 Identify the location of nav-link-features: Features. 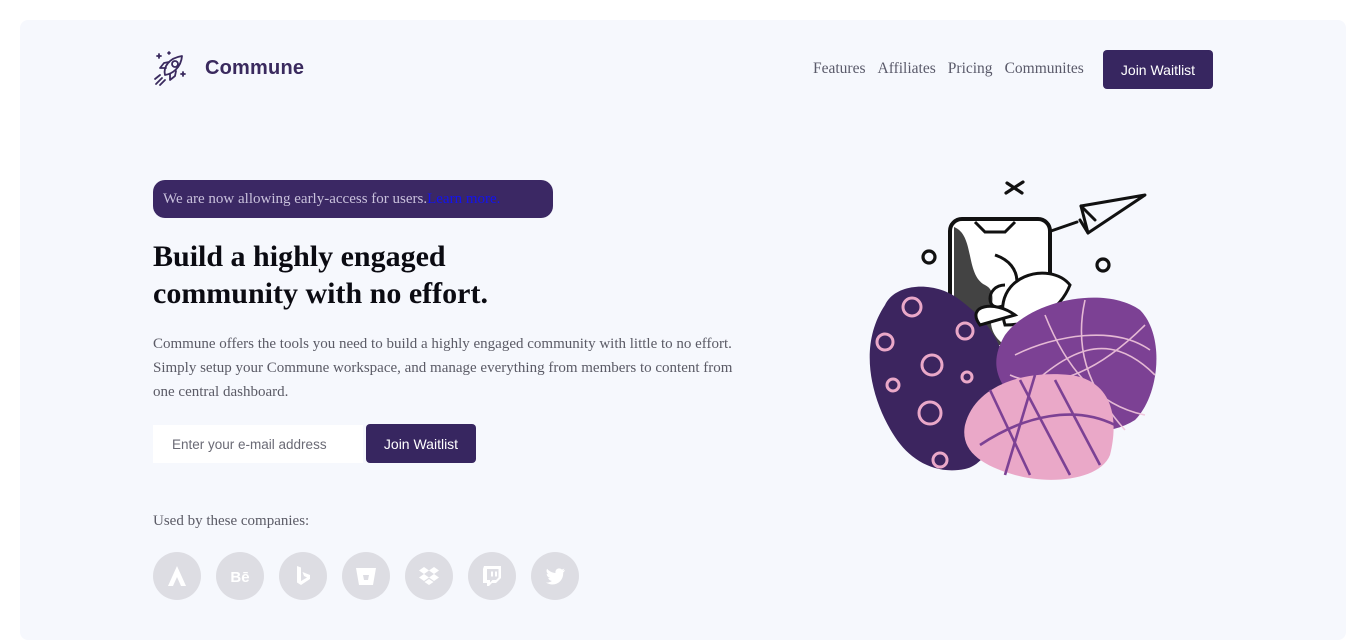
(839, 69).